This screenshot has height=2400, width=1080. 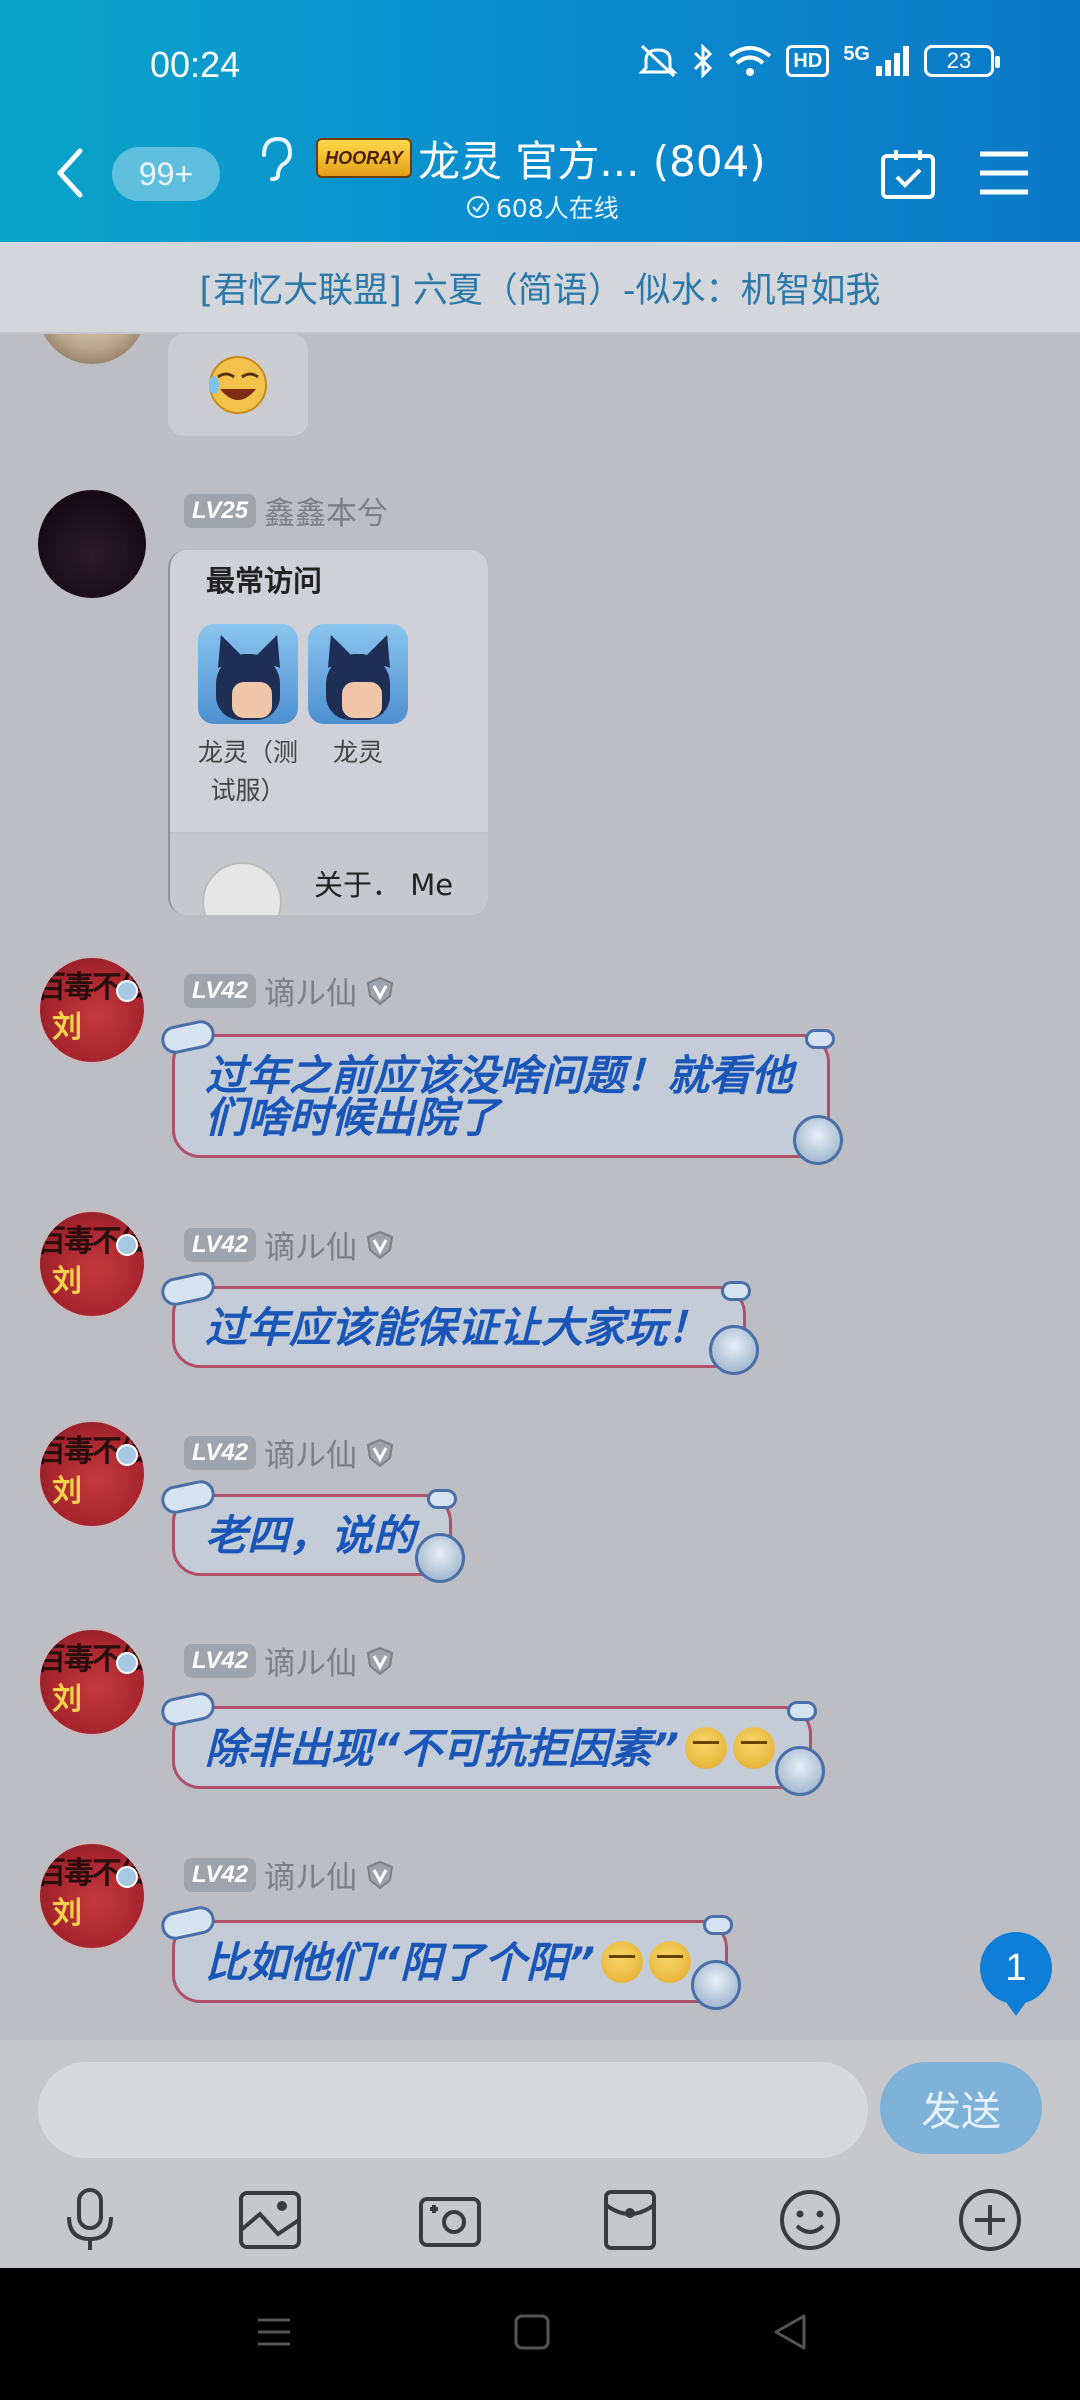 I want to click on sender-name: 鑫鑫本兮, so click(x=326, y=510).